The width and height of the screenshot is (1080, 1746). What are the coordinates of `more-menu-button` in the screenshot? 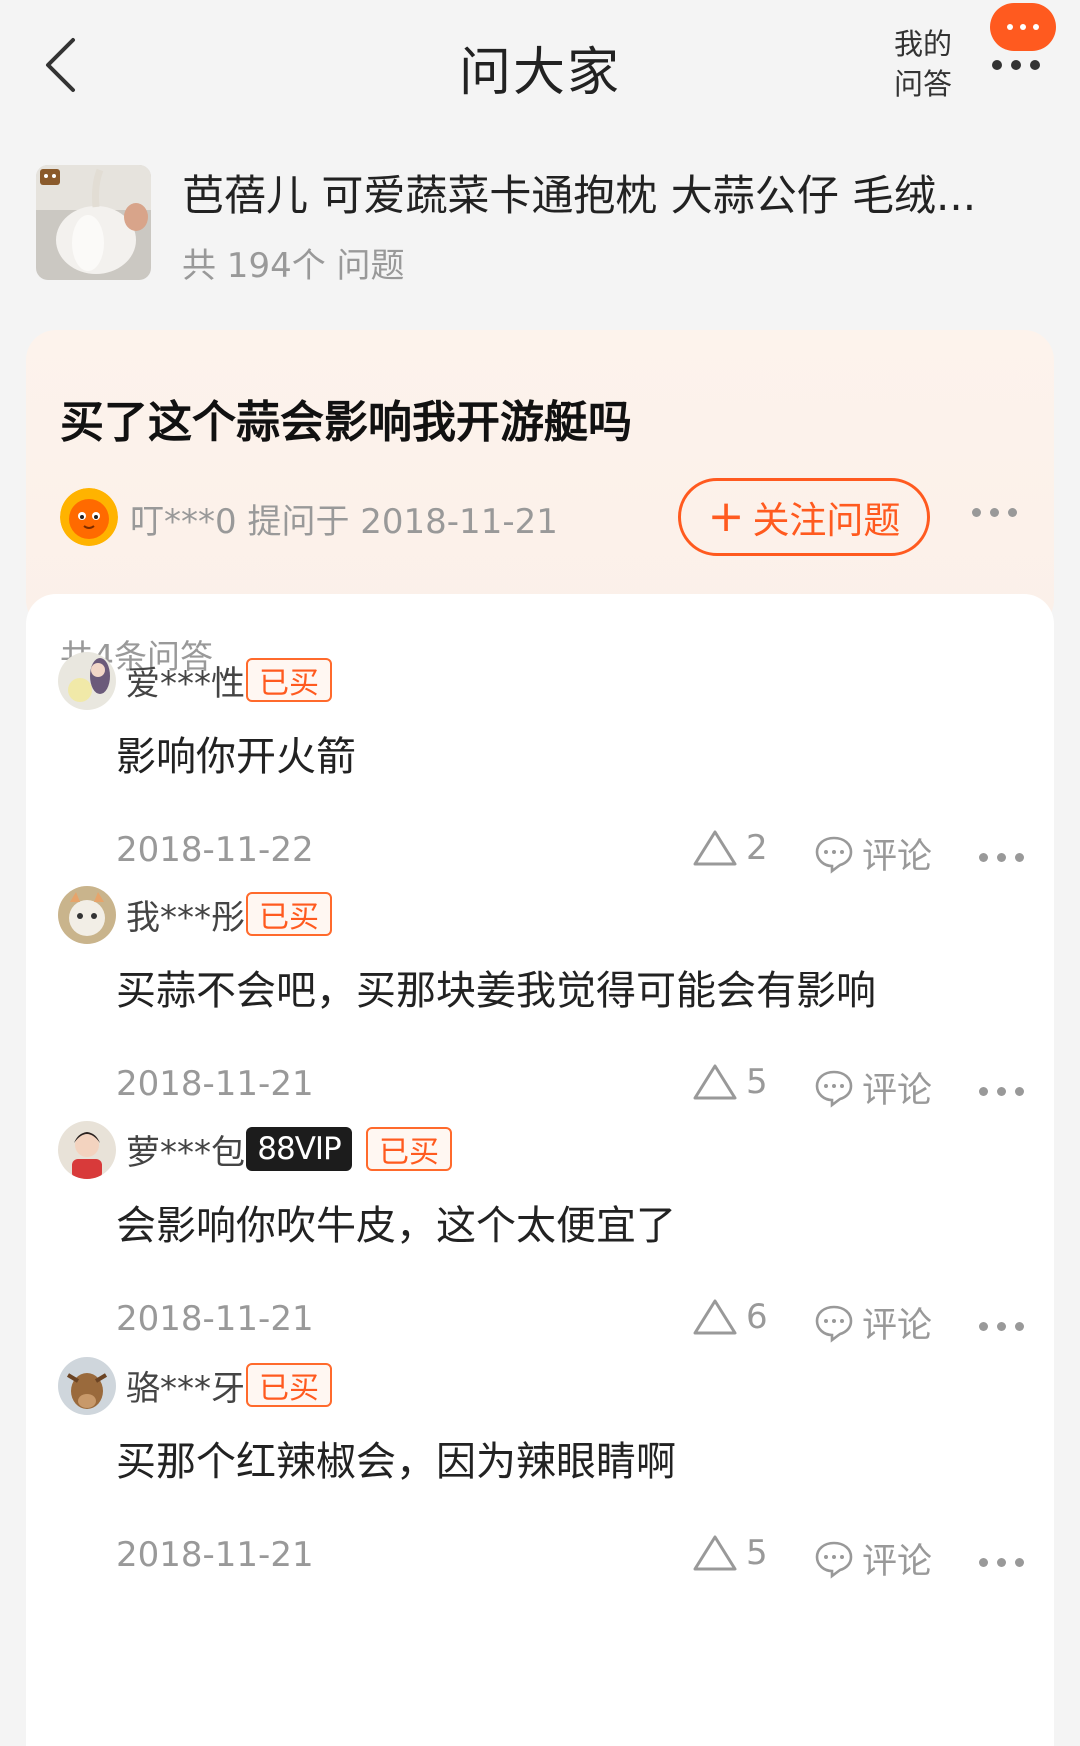 It's located at (1022, 50).